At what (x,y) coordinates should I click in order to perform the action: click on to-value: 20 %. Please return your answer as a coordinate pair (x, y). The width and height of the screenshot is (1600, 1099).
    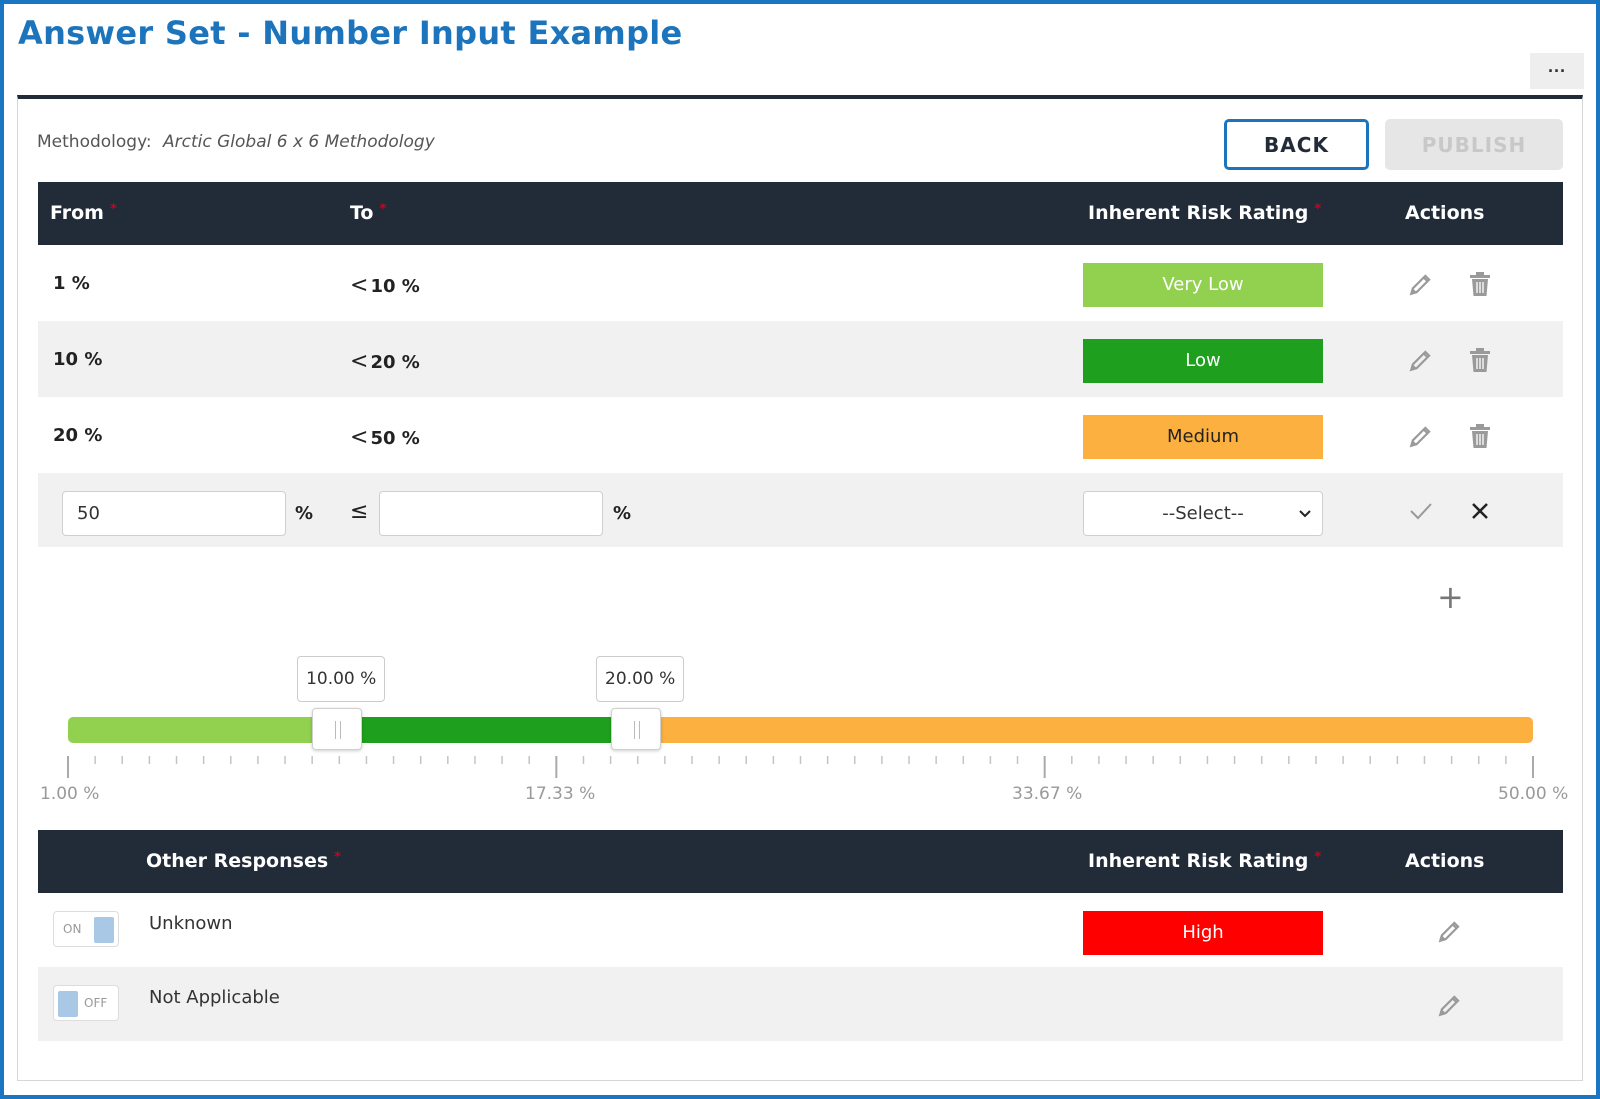
    Looking at the image, I should click on (395, 362).